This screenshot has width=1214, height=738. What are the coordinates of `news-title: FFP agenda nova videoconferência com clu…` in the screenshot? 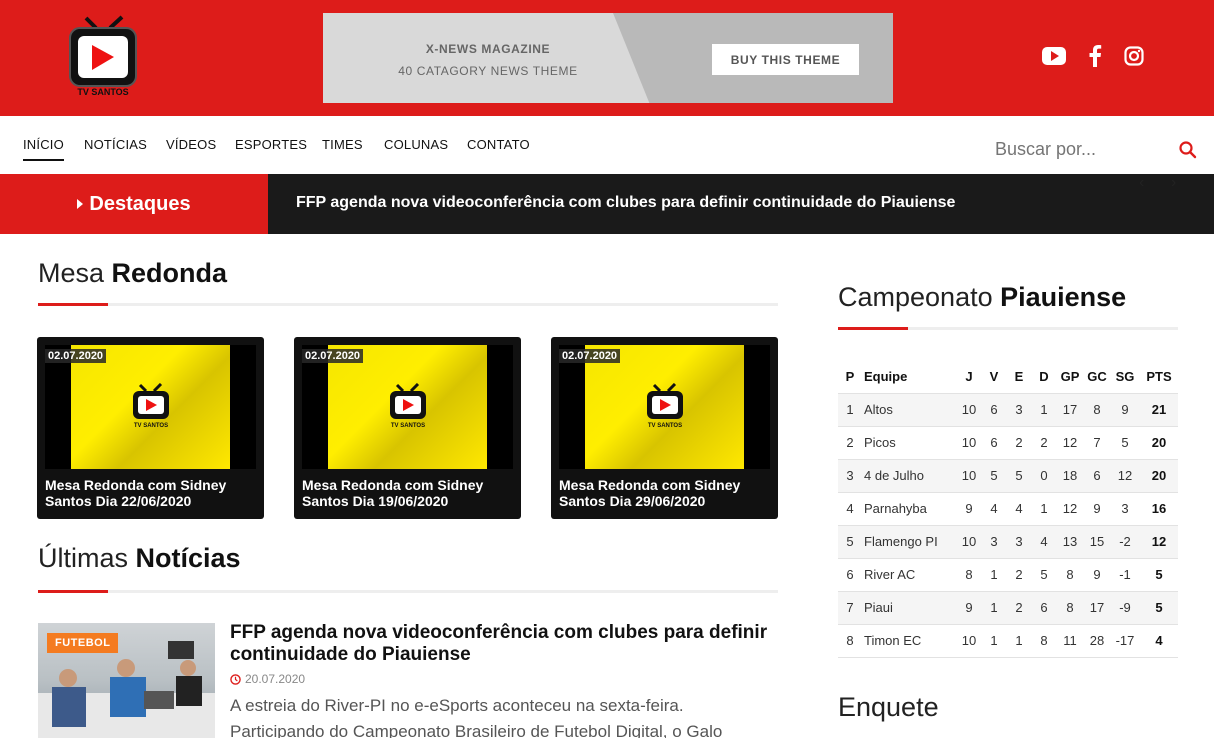 It's located at (505, 644).